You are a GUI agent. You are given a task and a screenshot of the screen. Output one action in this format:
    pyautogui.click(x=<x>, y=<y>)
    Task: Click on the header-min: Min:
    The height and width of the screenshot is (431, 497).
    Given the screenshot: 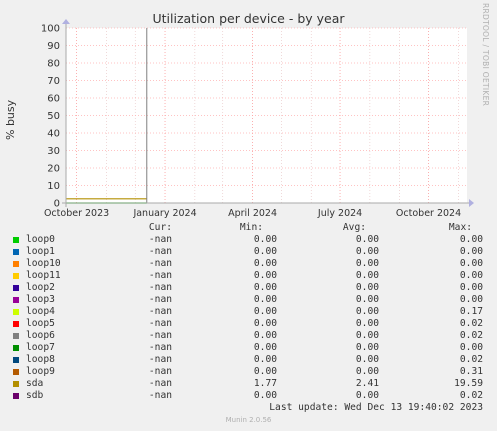 What is the action you would take?
    pyautogui.click(x=251, y=227)
    